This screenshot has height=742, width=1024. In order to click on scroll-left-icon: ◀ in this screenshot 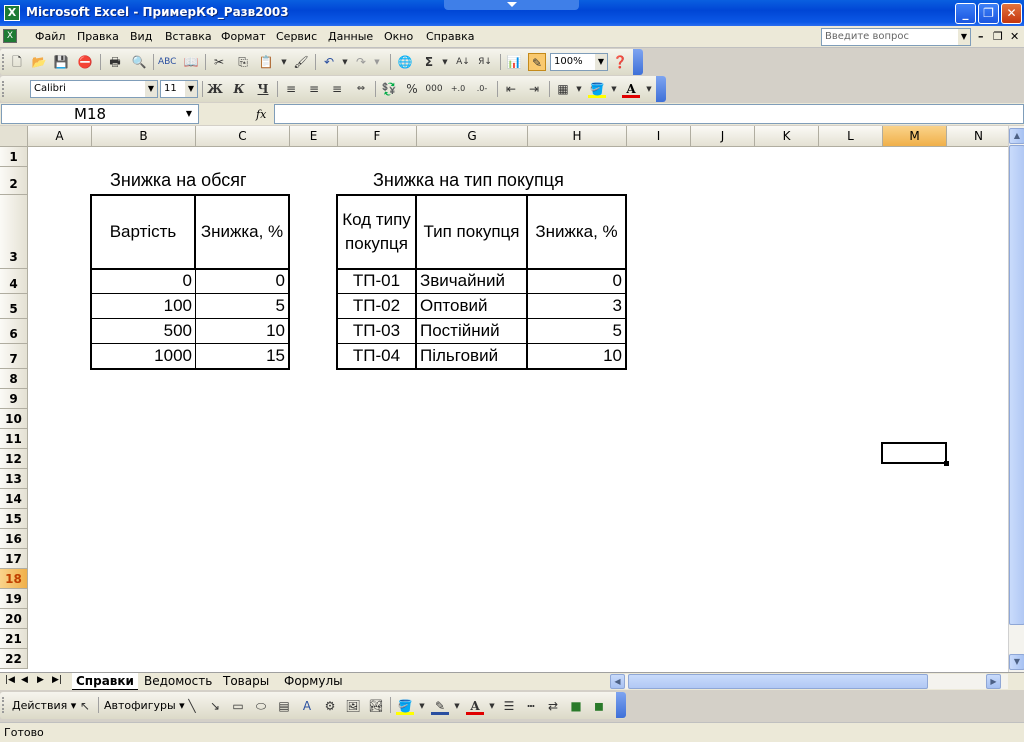, I will do `click(617, 681)`.